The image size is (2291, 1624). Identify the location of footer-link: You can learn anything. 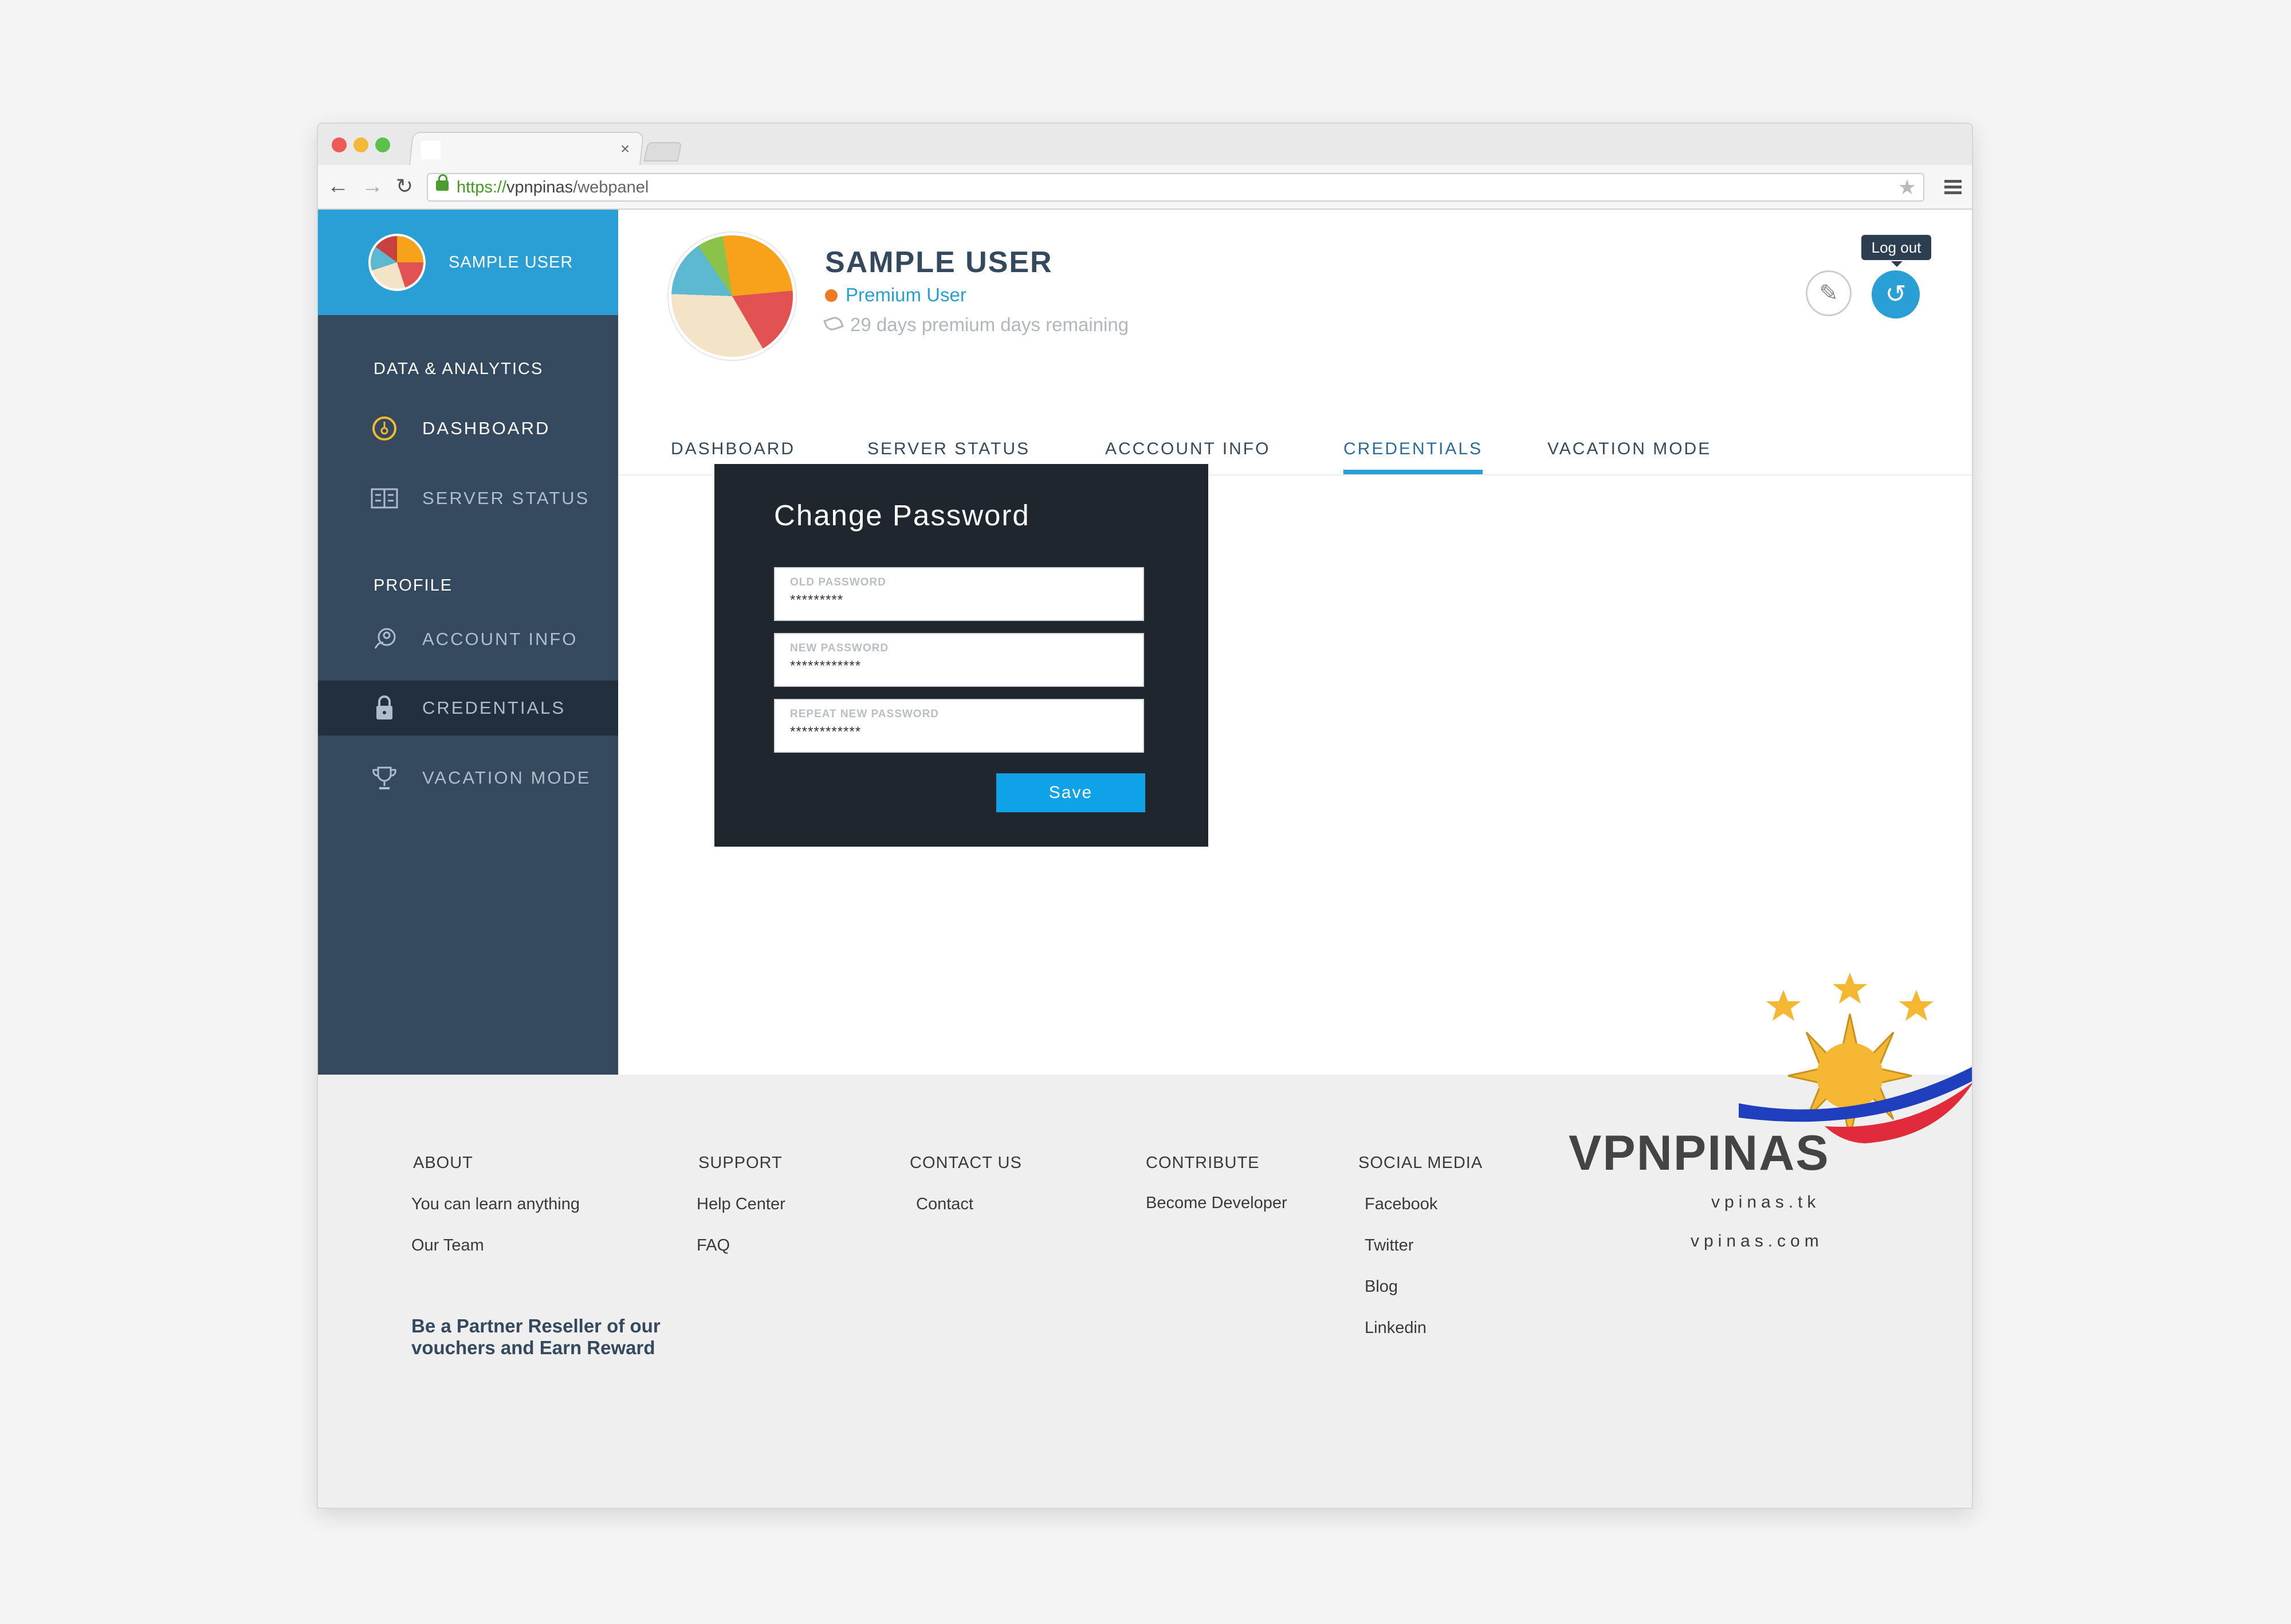
(495, 1204).